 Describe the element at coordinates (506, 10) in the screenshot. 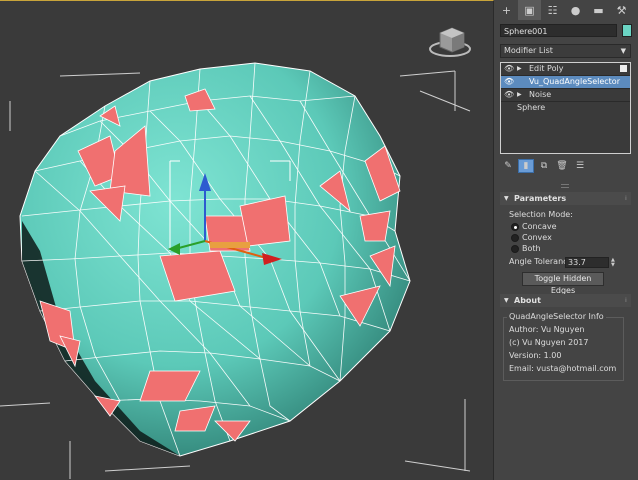

I see `create-icon: +` at that location.